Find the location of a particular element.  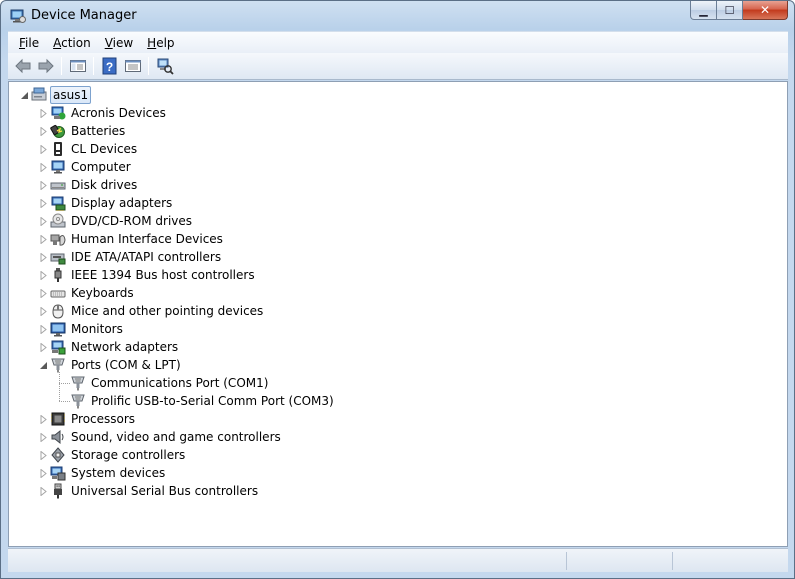

tree-category: Display adapters is located at coordinates (112, 203).